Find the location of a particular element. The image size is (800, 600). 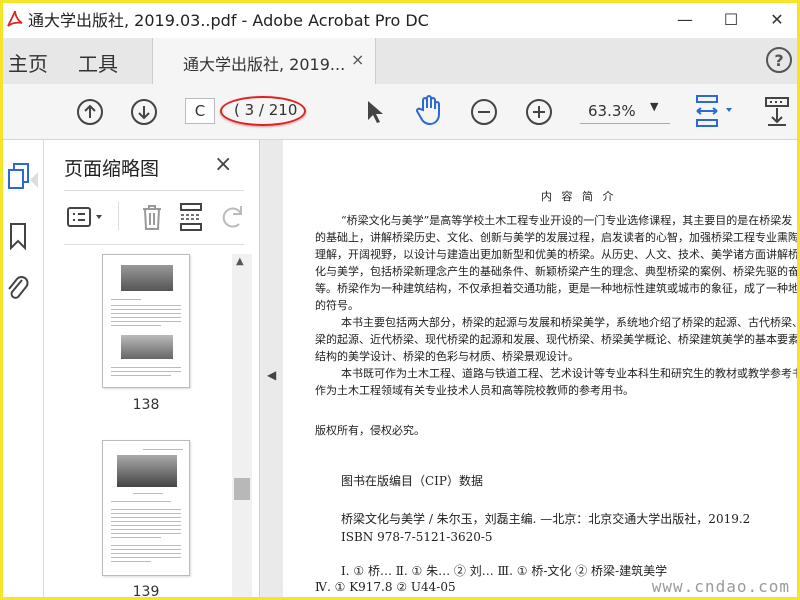

tab-tools: 工具 is located at coordinates (98, 62).